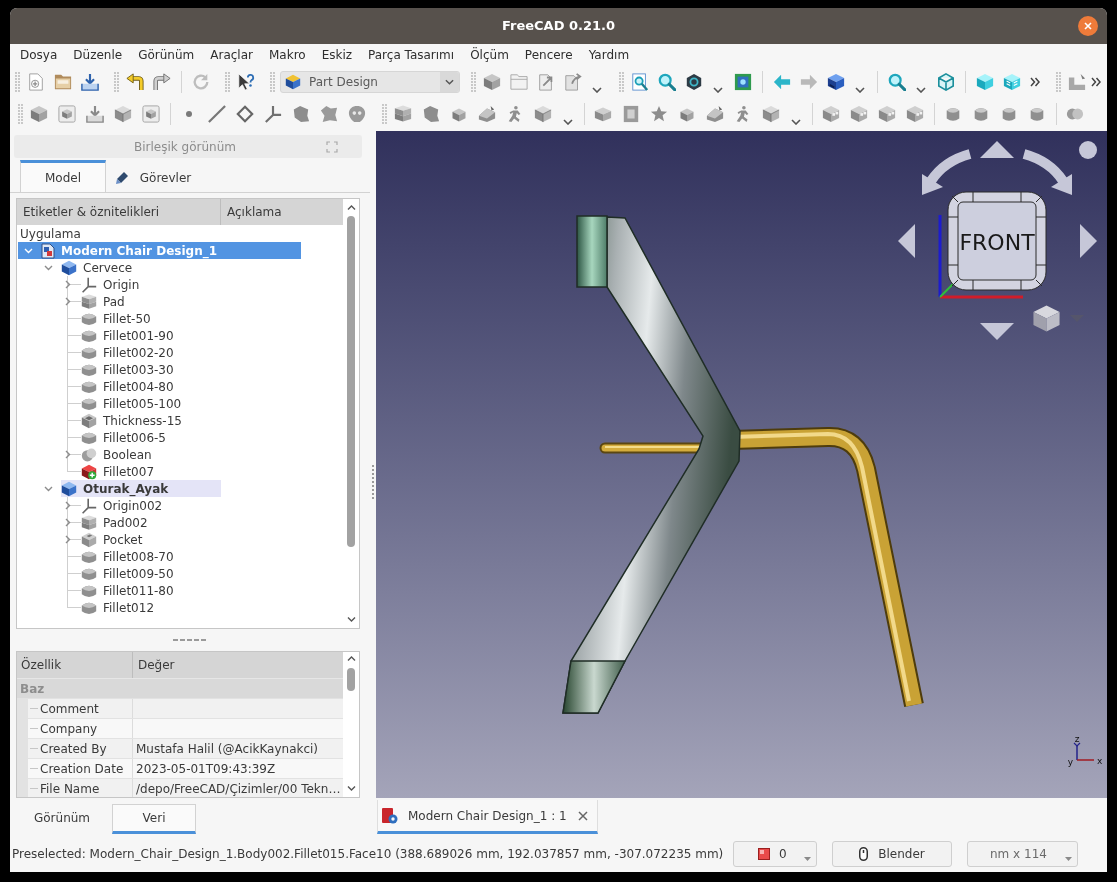 This screenshot has width=1117, height=882. What do you see at coordinates (896, 82) in the screenshot?
I see `magnifier-icon` at bounding box center [896, 82].